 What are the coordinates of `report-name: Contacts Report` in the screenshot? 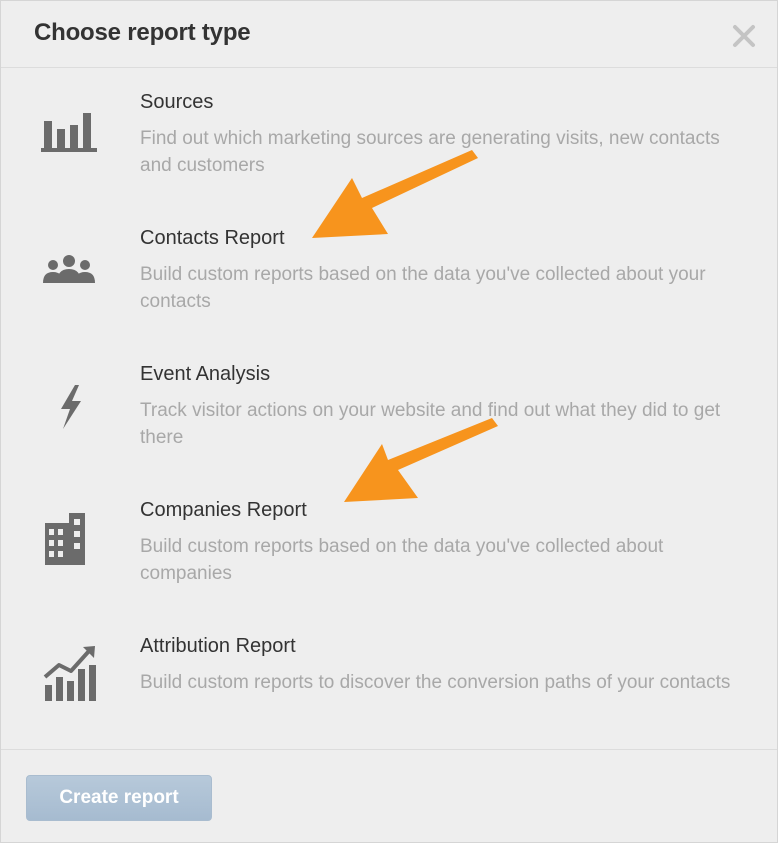 It's located at (212, 238).